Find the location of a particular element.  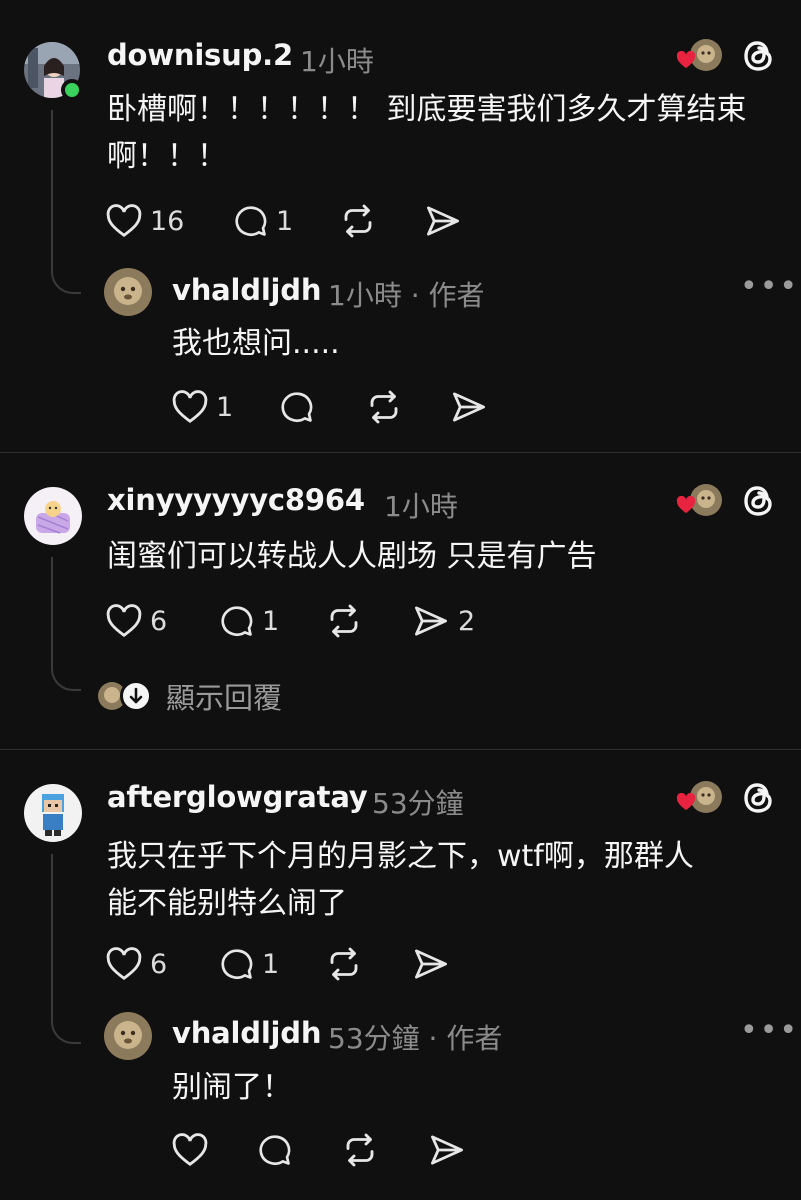

avatar-xinyyyyyyc8964 is located at coordinates (53, 516).